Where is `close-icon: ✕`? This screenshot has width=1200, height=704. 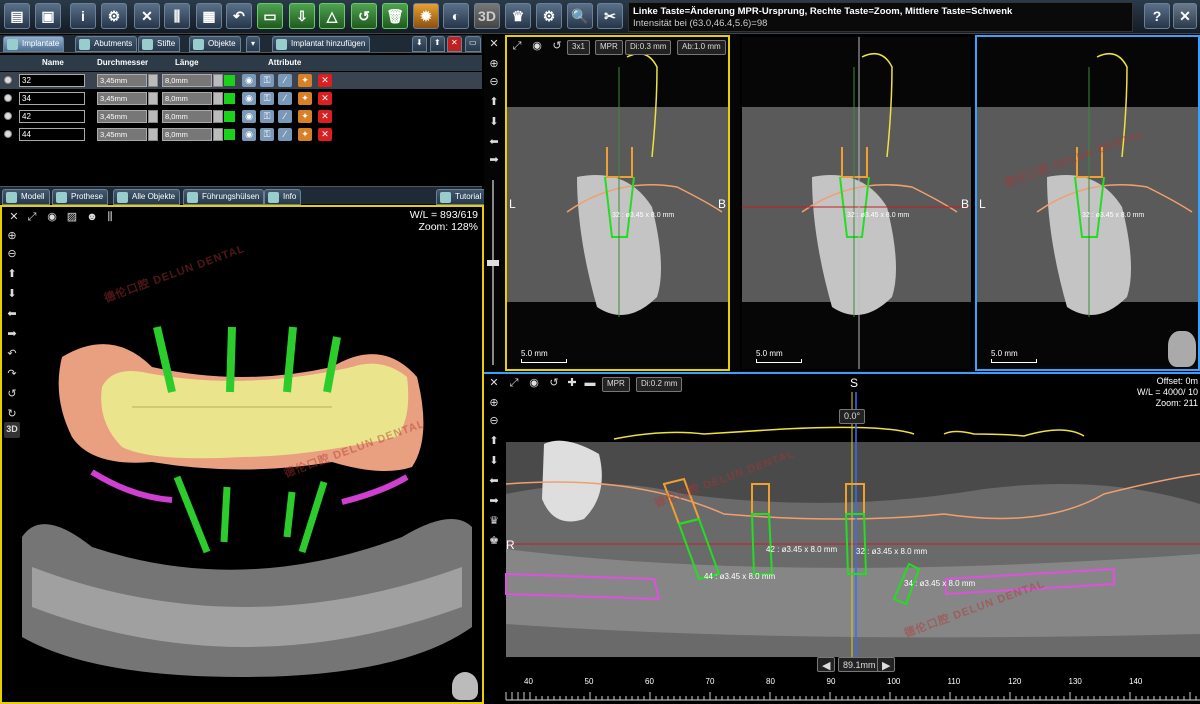
close-icon: ✕ is located at coordinates (1185, 16).